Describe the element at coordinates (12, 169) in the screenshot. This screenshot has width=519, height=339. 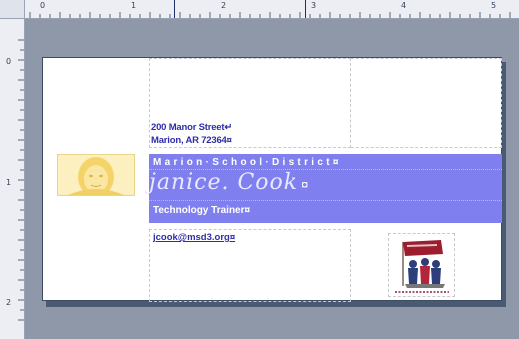
I see `vertical-ruler: 0 1 2` at that location.